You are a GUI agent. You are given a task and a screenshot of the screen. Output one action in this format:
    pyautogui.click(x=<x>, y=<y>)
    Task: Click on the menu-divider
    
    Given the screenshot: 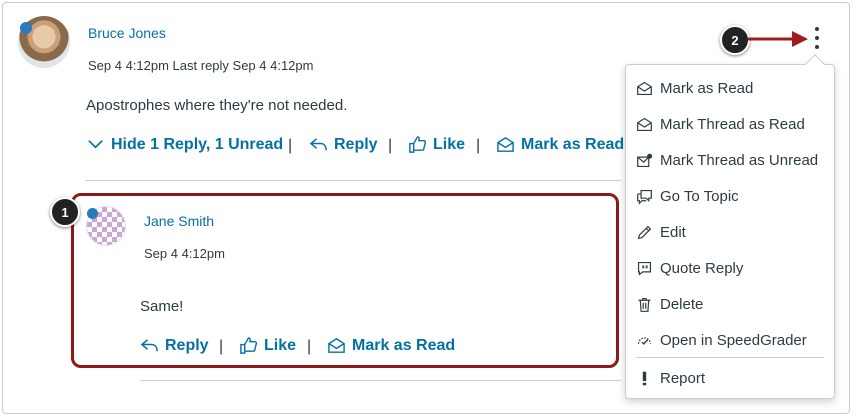 What is the action you would take?
    pyautogui.click(x=730, y=357)
    